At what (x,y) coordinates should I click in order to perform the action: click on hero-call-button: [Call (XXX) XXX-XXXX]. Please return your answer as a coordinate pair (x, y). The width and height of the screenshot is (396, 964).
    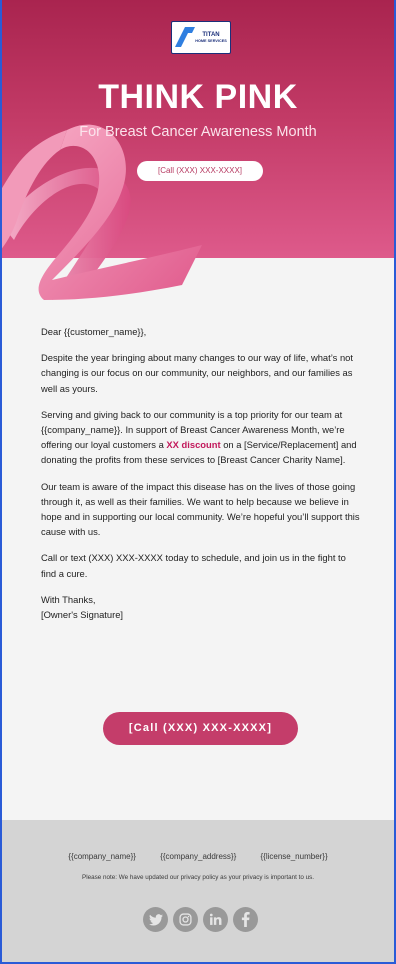
    Looking at the image, I should click on (200, 171).